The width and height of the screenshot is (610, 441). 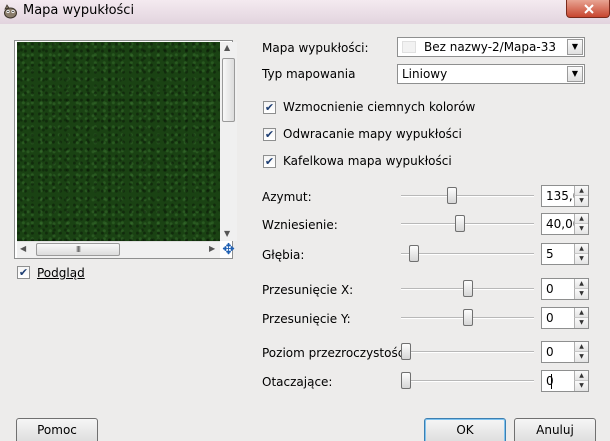 I want to click on offset-y-label: Przesunięcie Y:, so click(x=306, y=319).